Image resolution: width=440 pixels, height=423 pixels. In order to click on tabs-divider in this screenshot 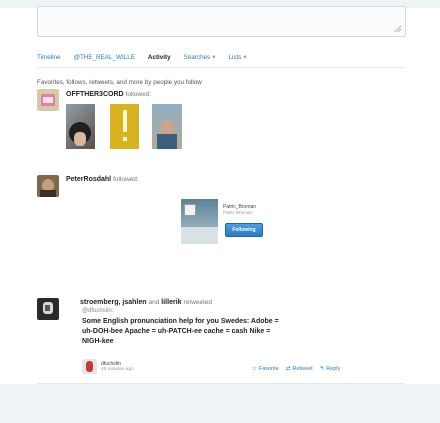, I will do `click(220, 67)`.